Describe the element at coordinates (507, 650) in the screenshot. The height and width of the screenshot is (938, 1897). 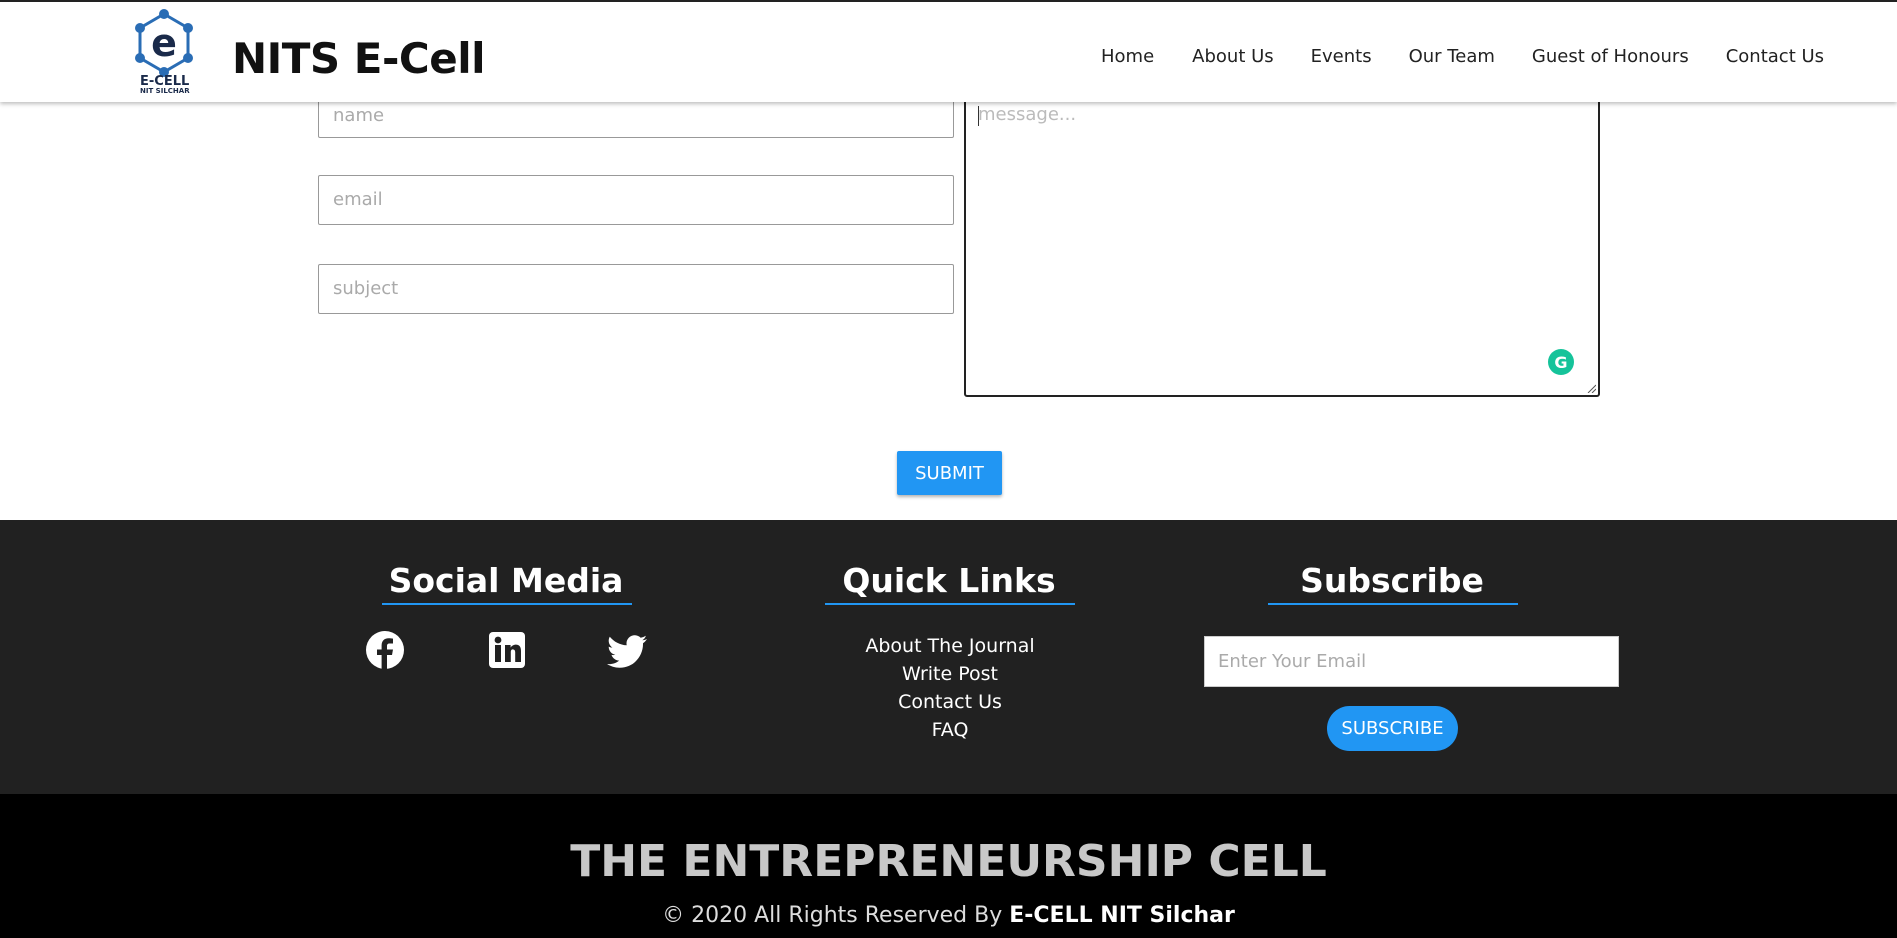
I see `linkedin-icon` at that location.